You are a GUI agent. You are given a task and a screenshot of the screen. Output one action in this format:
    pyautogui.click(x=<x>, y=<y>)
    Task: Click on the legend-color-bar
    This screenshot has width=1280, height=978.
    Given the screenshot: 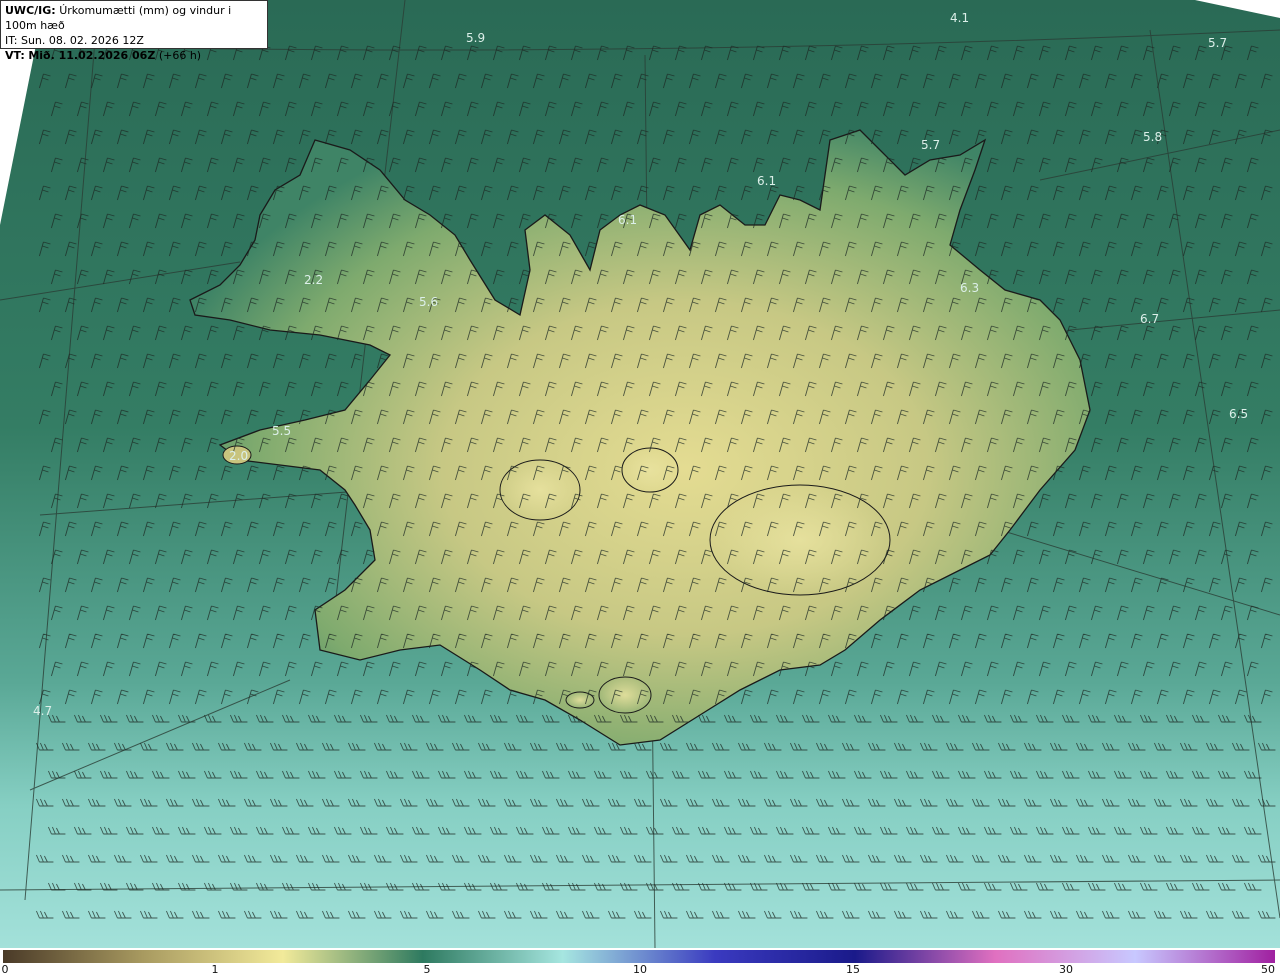 What is the action you would take?
    pyautogui.click(x=639, y=956)
    